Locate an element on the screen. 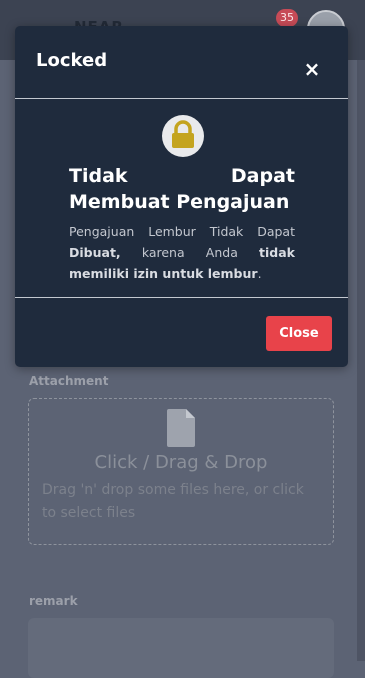 This screenshot has height=678, width=365. modal-header-divider is located at coordinates (181, 98).